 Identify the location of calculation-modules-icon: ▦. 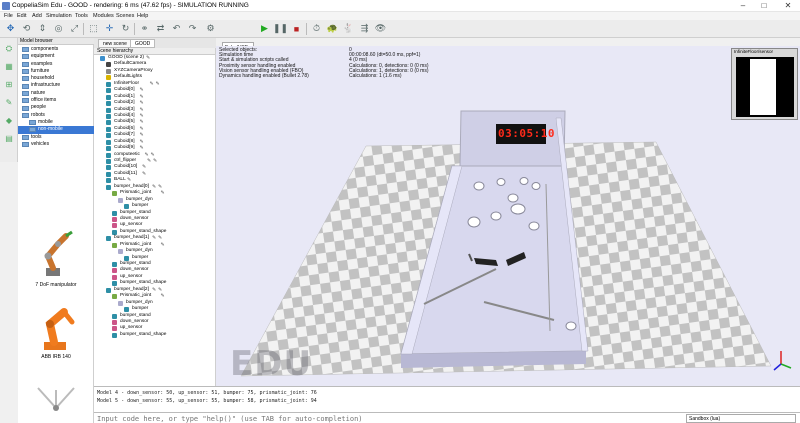
(9, 67).